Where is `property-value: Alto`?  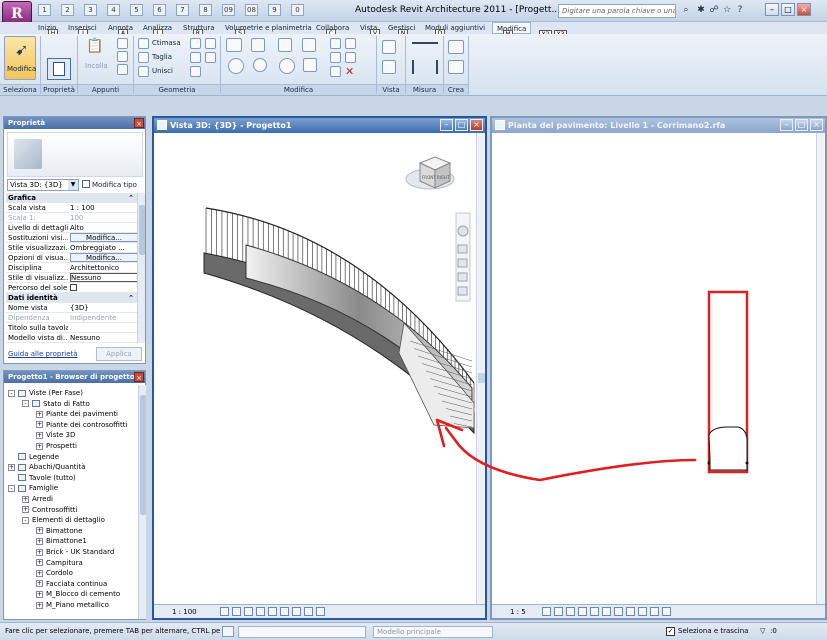 property-value: Alto is located at coordinates (104, 228).